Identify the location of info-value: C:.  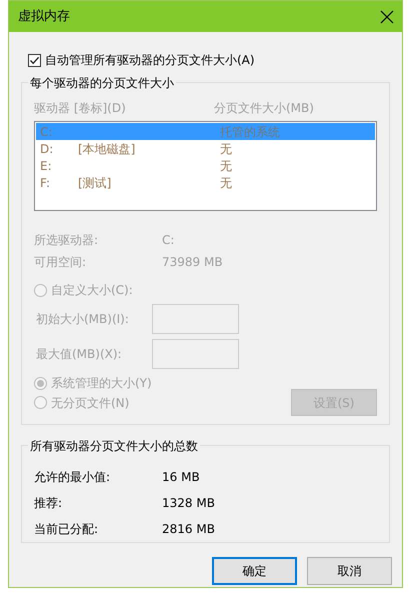
(168, 240).